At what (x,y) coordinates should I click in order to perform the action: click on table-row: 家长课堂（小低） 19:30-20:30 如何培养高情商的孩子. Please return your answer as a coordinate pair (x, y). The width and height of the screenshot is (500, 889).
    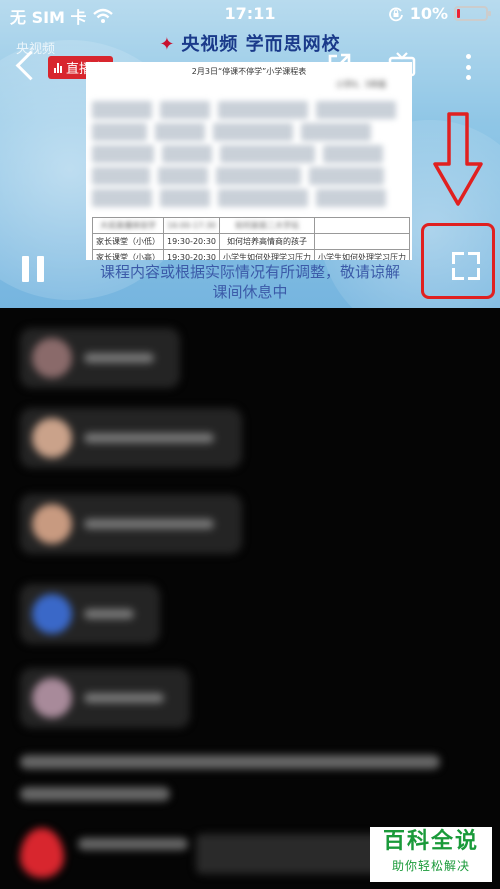
    Looking at the image, I should click on (251, 241).